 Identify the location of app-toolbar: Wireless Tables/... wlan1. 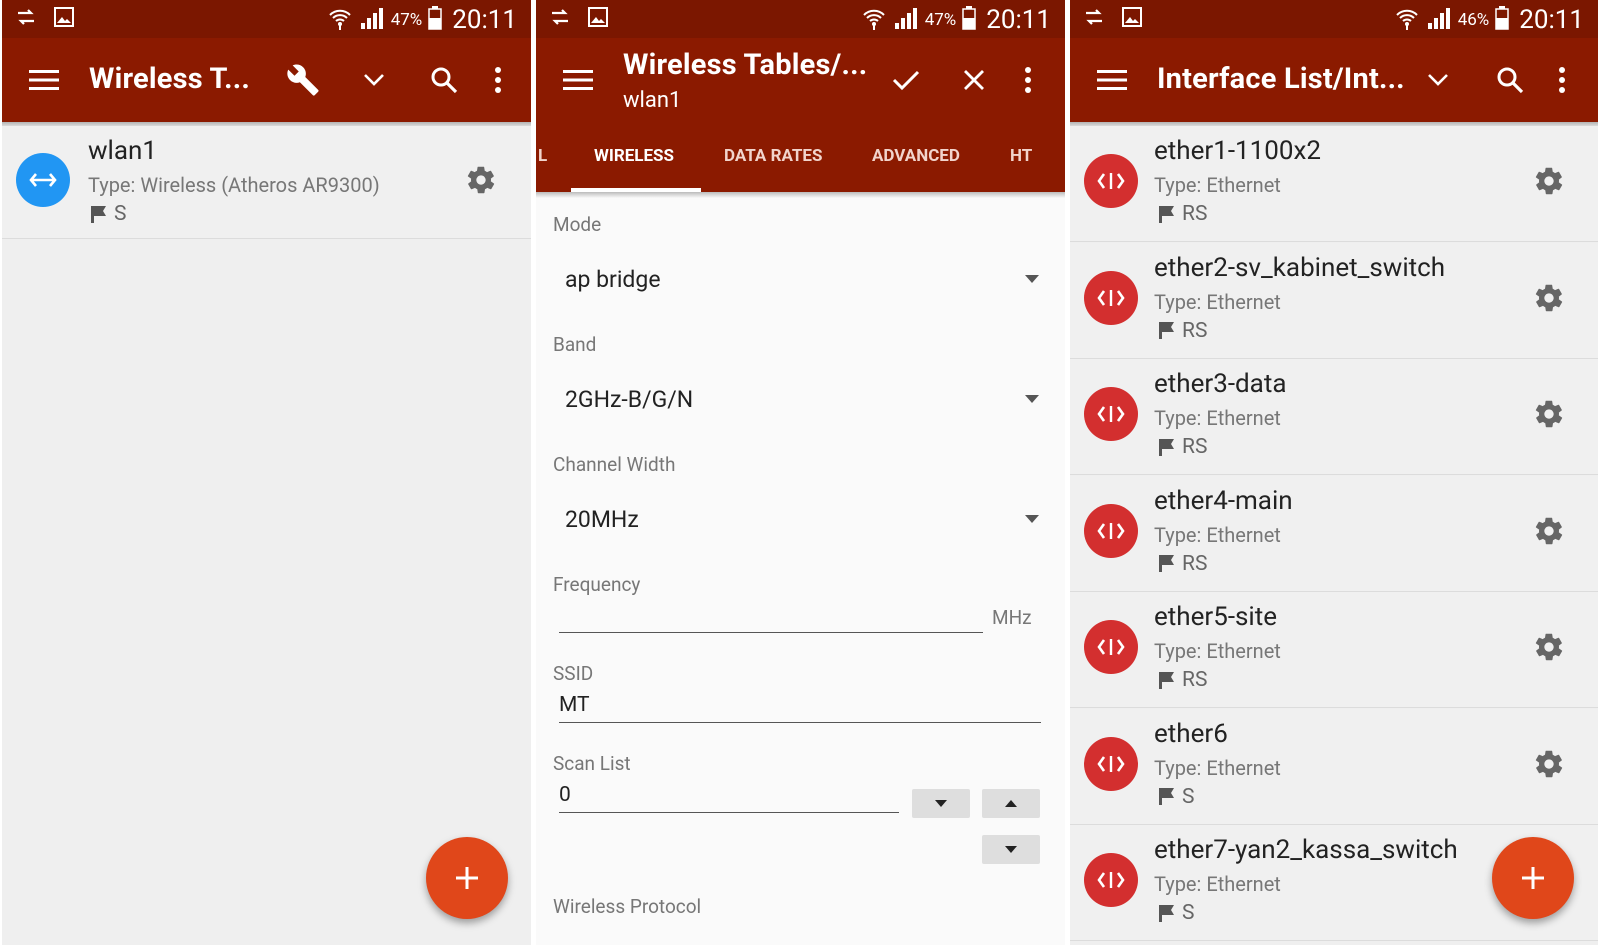
(800, 80).